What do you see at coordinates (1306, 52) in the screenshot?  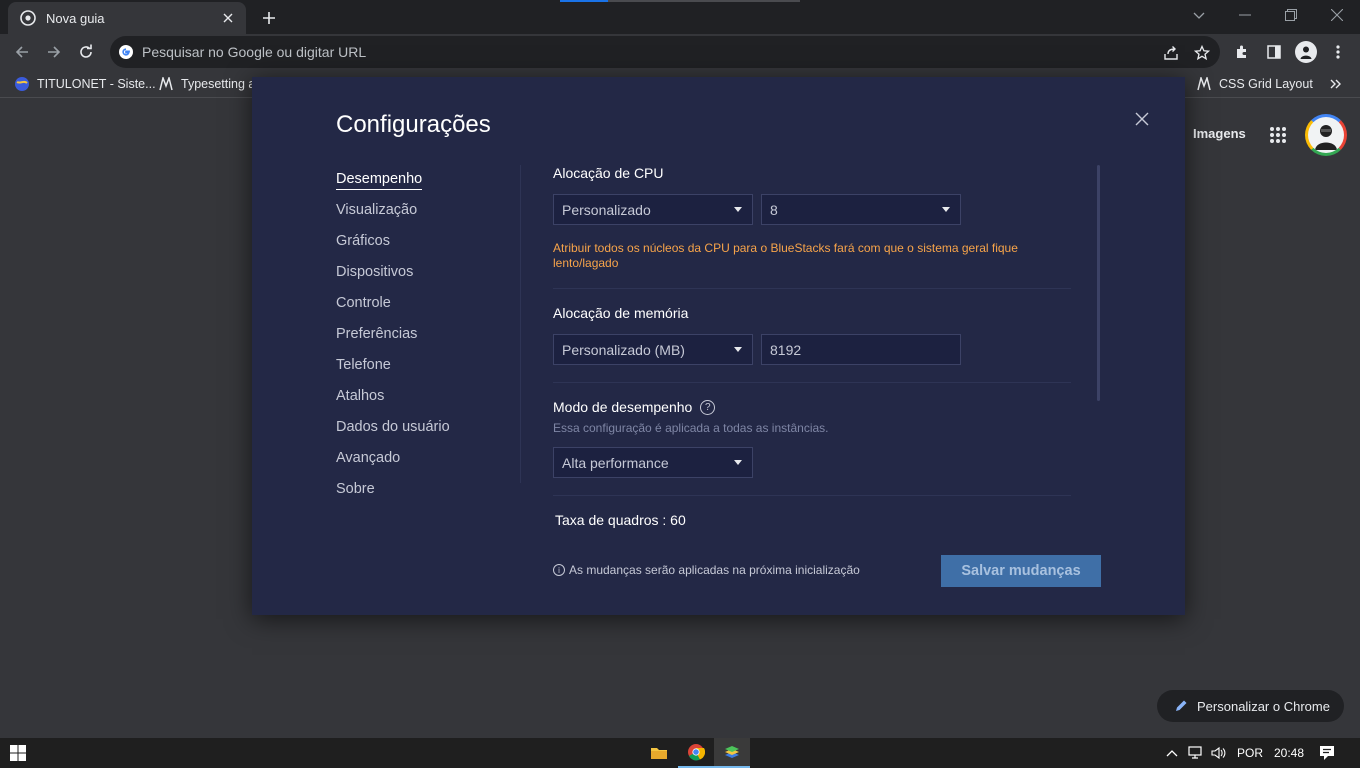 I see `profile-avatar` at bounding box center [1306, 52].